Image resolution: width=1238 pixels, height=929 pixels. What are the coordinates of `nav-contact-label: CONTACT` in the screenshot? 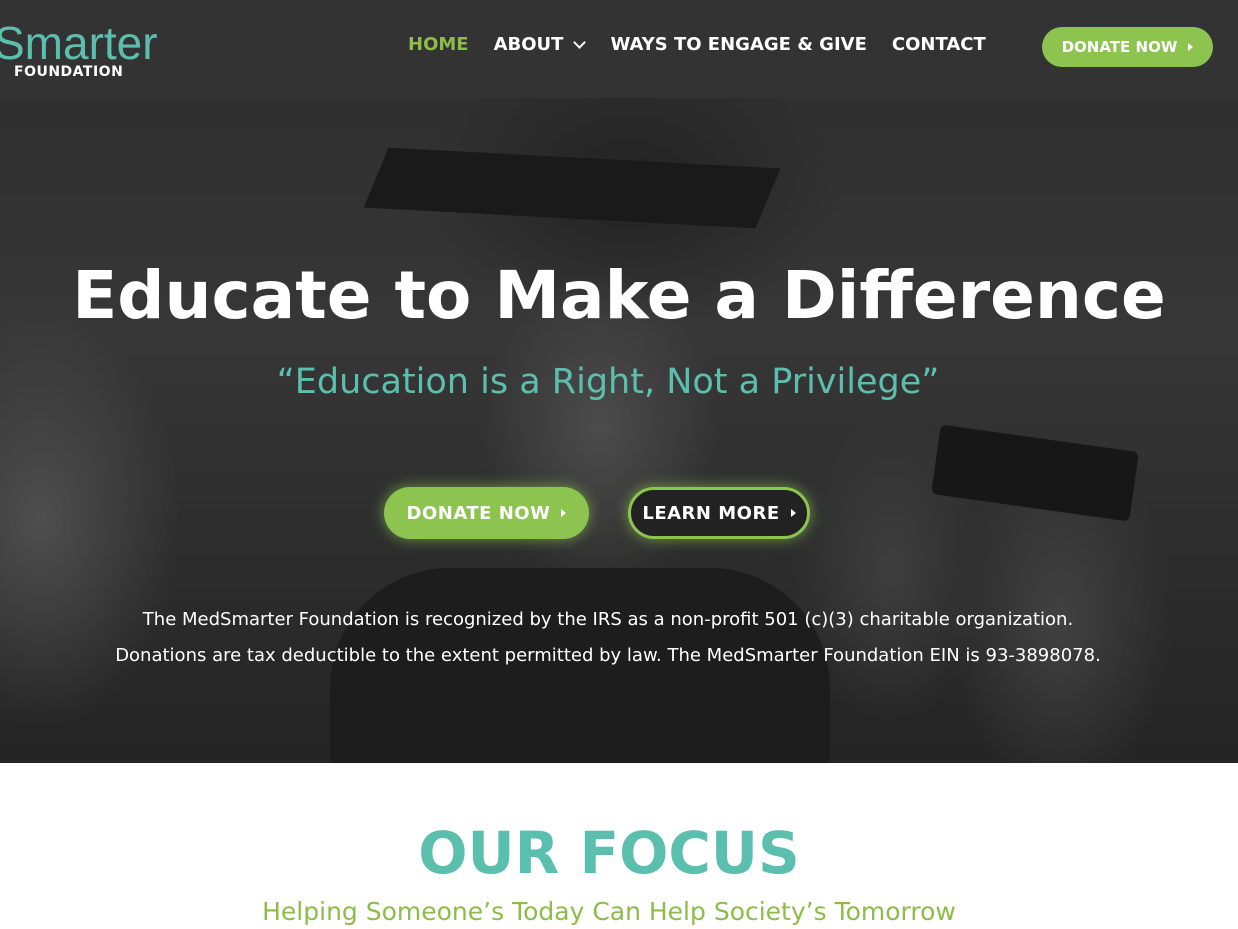 It's located at (938, 44).